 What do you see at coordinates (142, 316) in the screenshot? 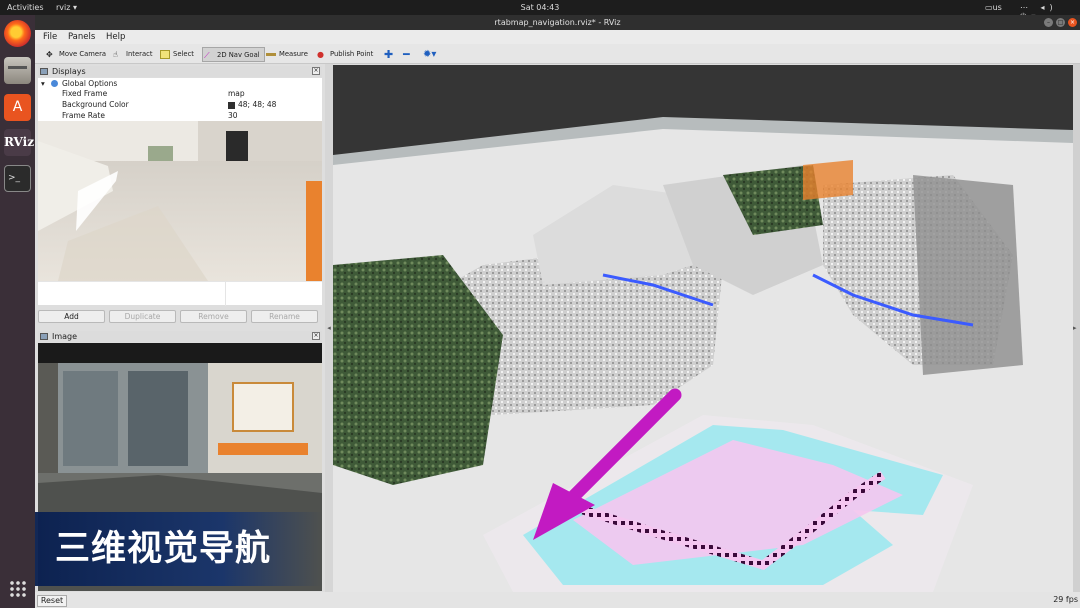
I see `duplicate-button: Duplicate` at bounding box center [142, 316].